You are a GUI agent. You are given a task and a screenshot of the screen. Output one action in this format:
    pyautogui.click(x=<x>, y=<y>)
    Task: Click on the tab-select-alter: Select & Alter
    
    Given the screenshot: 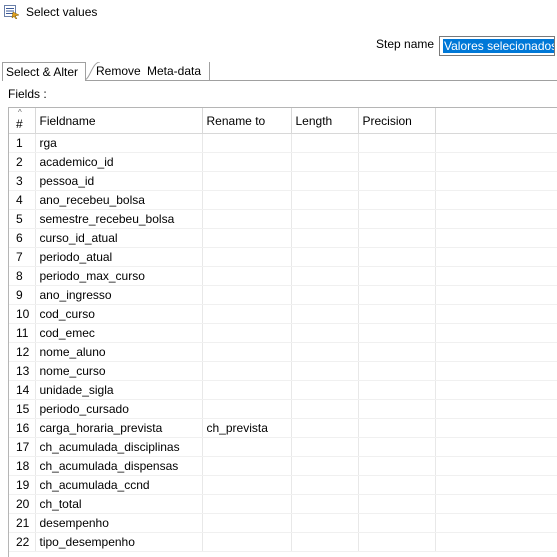 What is the action you would take?
    pyautogui.click(x=44, y=71)
    